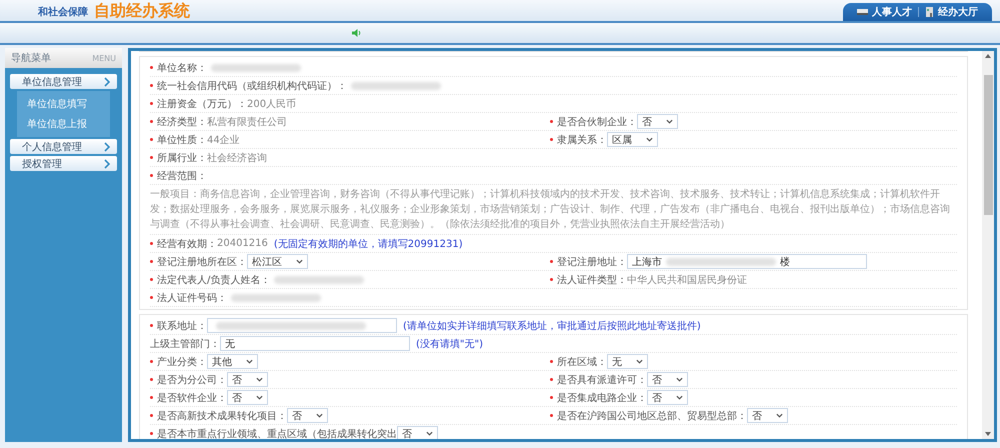  I want to click on field-value: 社会经济咨询, so click(237, 158).